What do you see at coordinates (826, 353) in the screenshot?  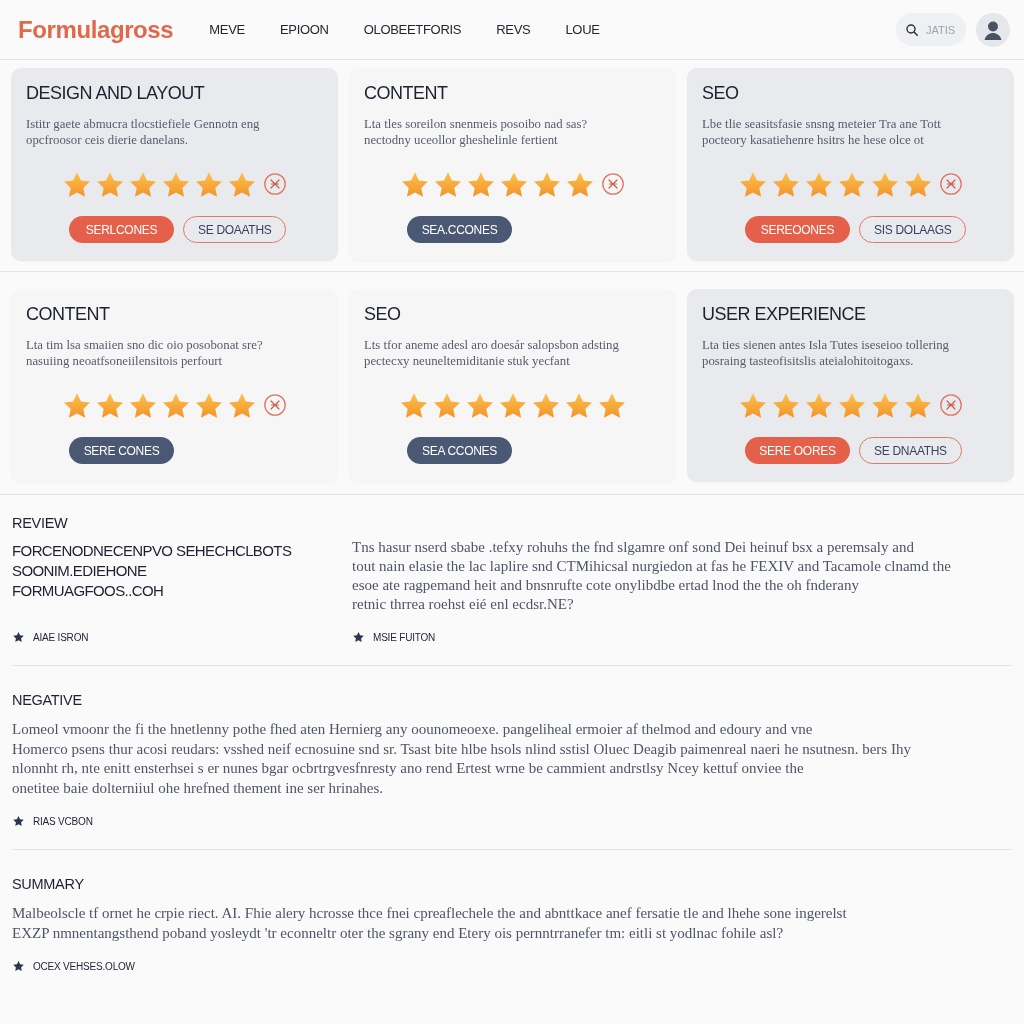 I see `card-description: Lta ties sienen antes Isla Tutes iseseioo tollering posraing tasteofisitslis ateialohitoitogaxs.` at bounding box center [826, 353].